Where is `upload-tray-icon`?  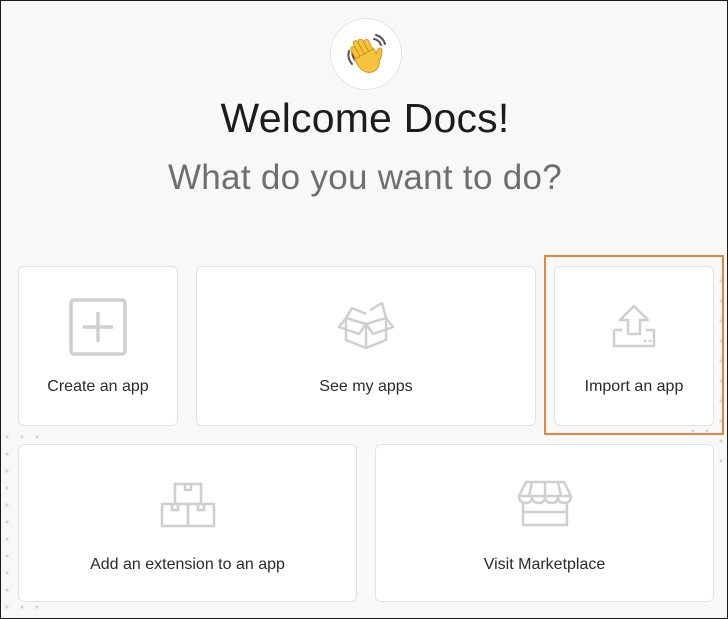 upload-tray-icon is located at coordinates (634, 326).